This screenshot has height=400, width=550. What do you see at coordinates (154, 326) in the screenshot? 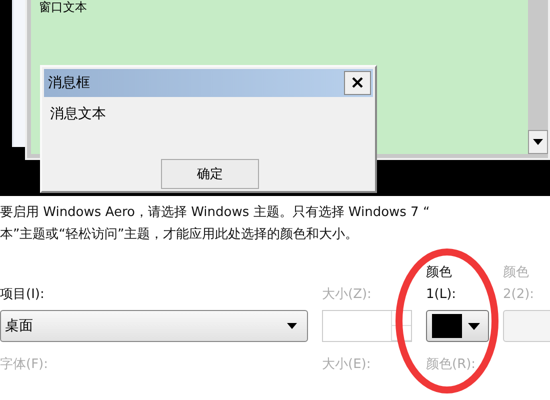
I see `item-dropdown: 桌面` at bounding box center [154, 326].